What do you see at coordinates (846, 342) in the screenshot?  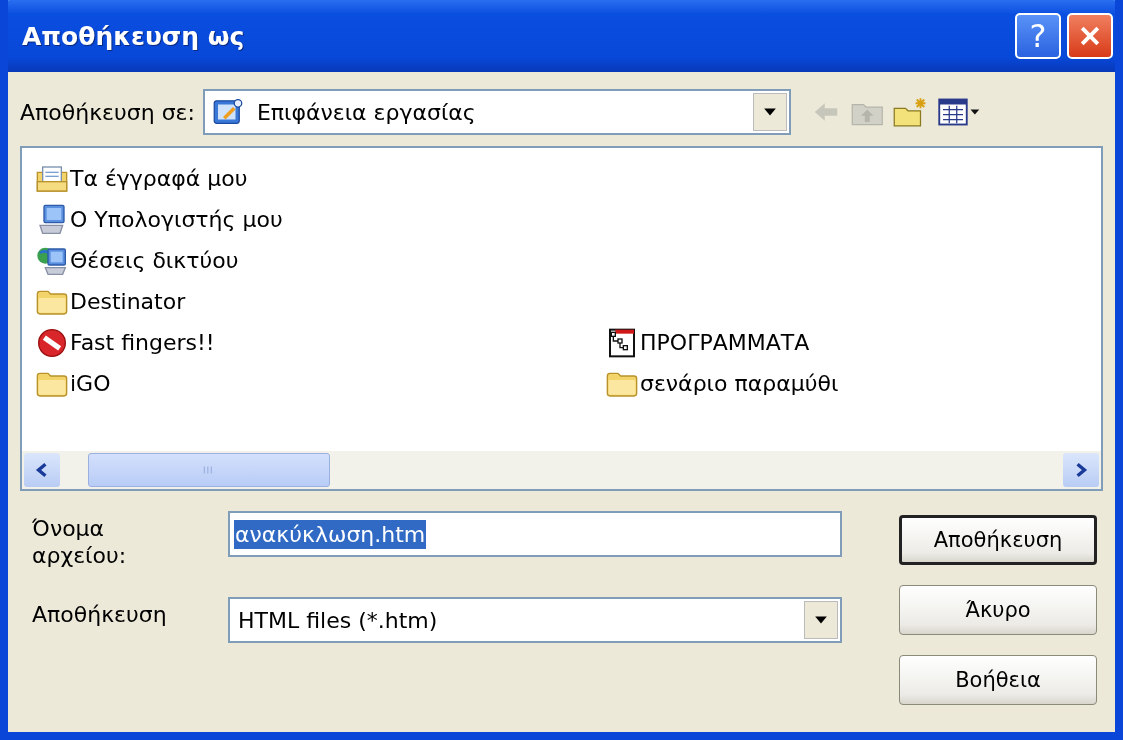 I see `file-item: ΠΡΟΓΡΑΜΜΑΤΑ` at bounding box center [846, 342].